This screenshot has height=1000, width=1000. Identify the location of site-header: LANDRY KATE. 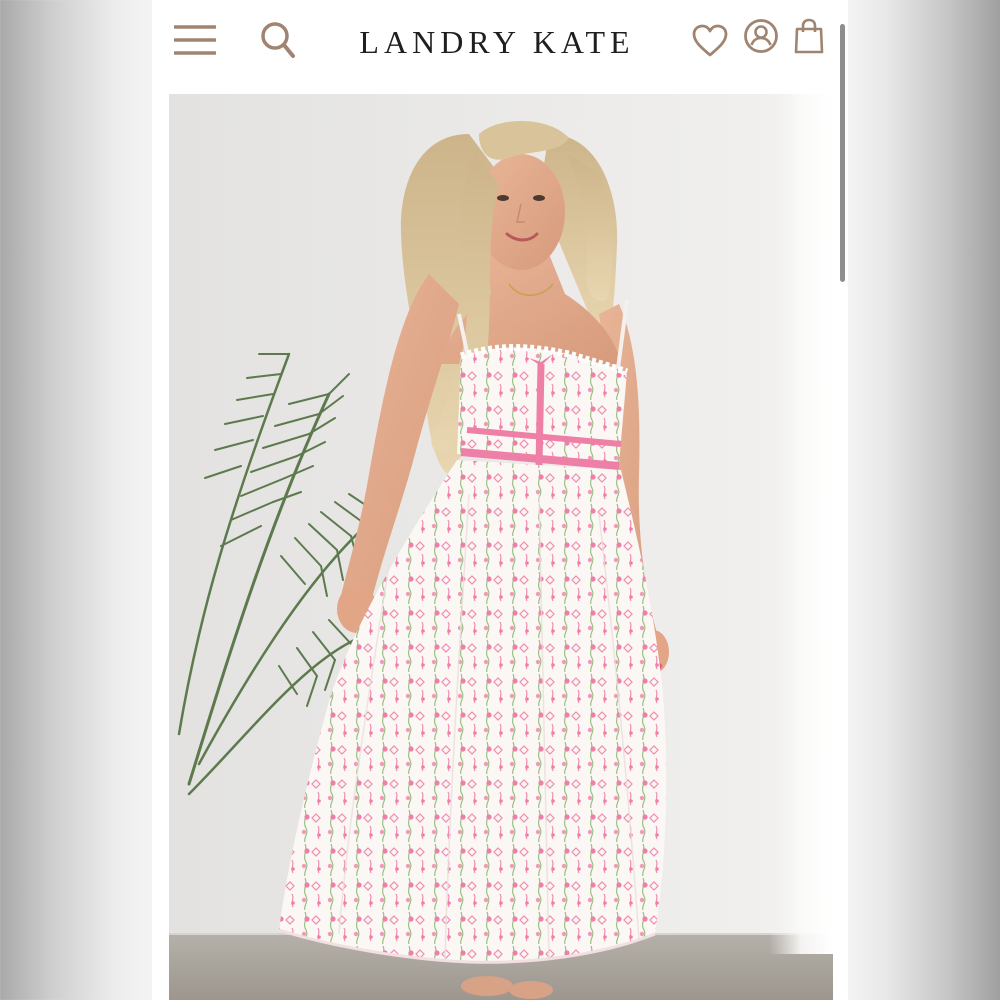
(500, 41).